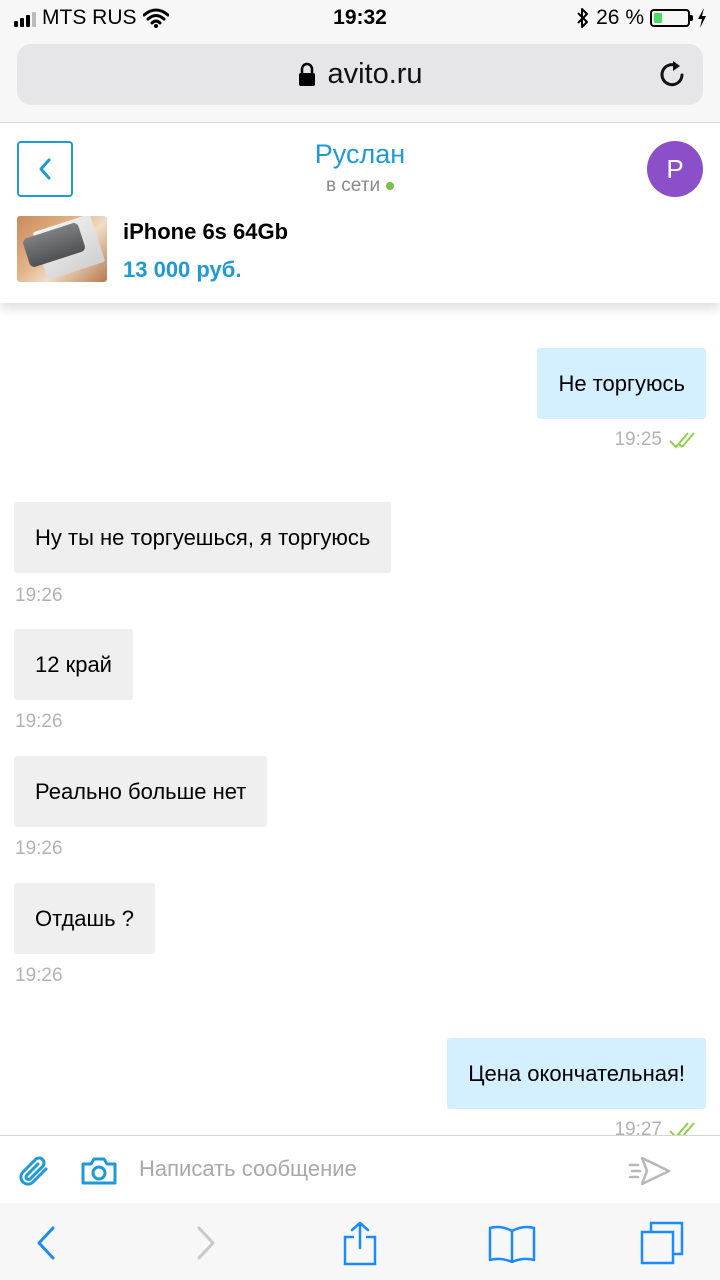  I want to click on status-bar: MTS RUS 19:32 26 %, so click(360, 18).